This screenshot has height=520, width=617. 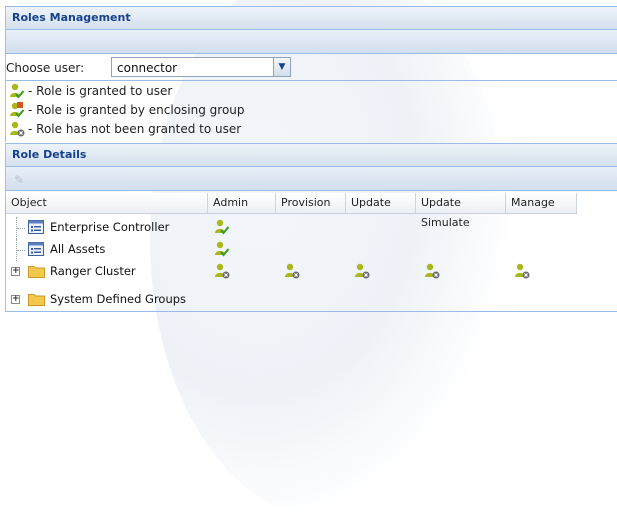 What do you see at coordinates (306, 250) in the screenshot?
I see `table-row: All Assets` at bounding box center [306, 250].